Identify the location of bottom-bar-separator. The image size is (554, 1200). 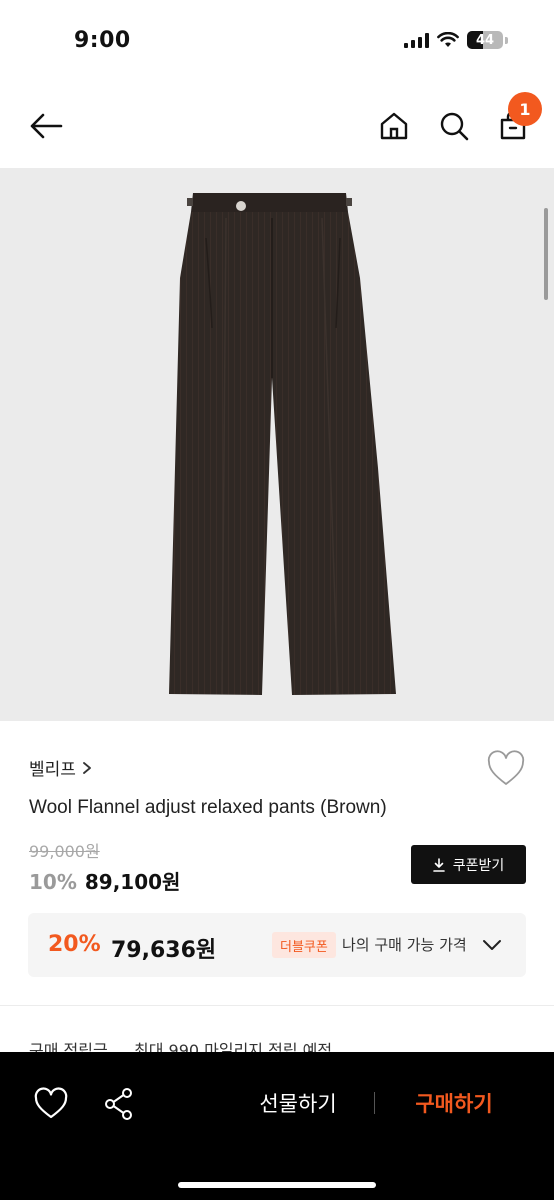
(374, 1103).